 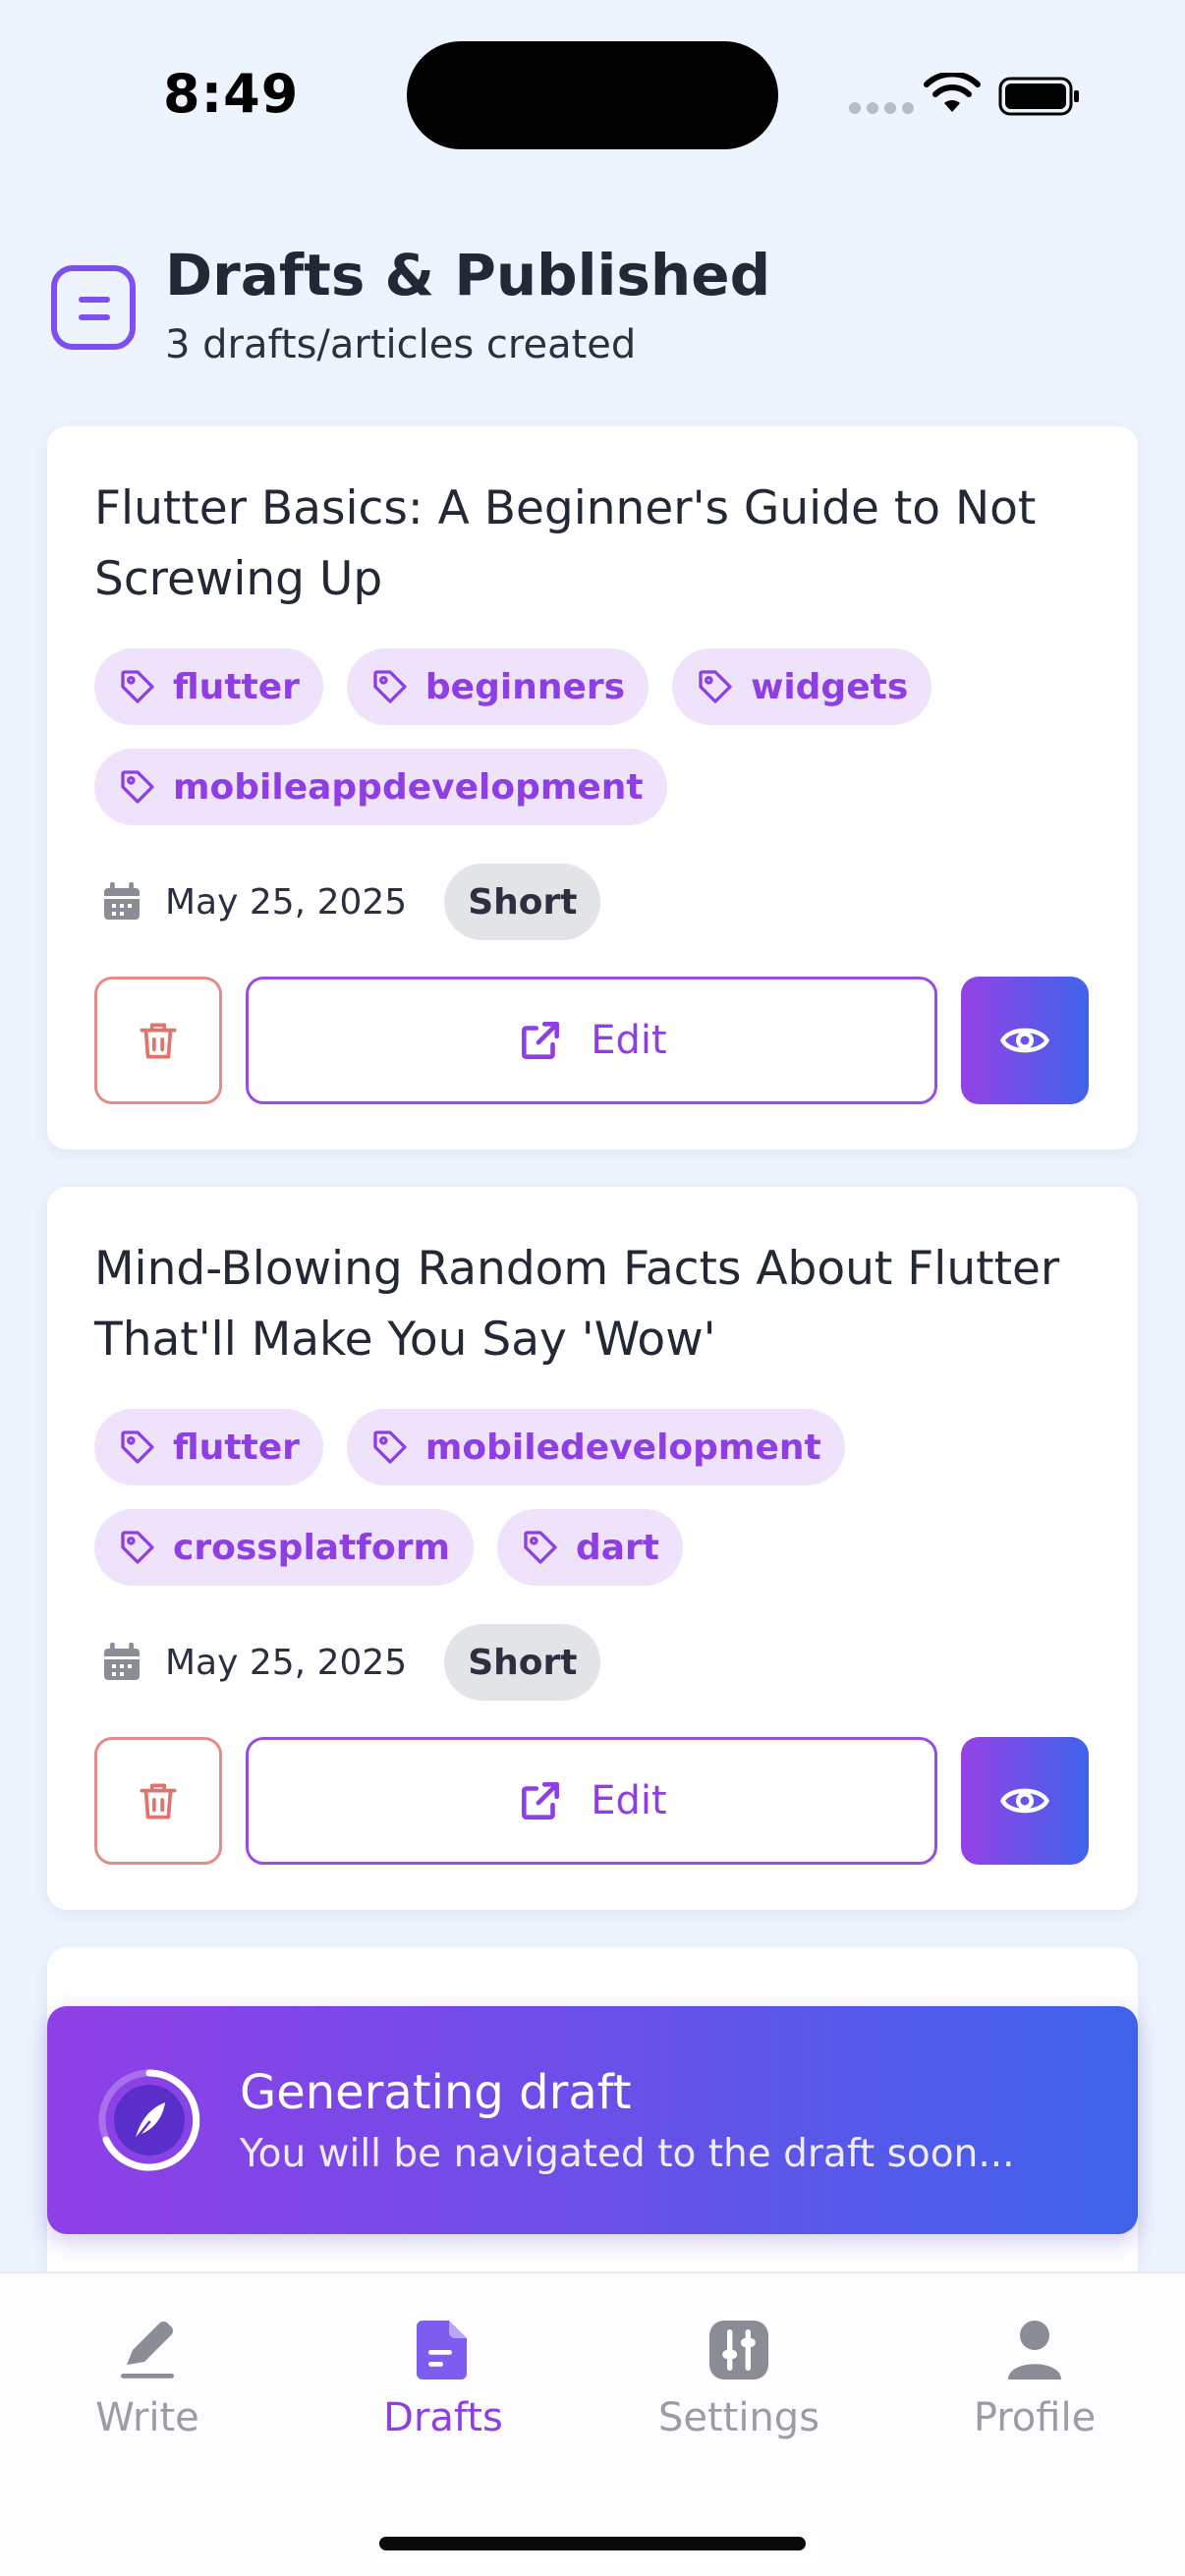 I want to click on feather-icon, so click(x=149, y=2120).